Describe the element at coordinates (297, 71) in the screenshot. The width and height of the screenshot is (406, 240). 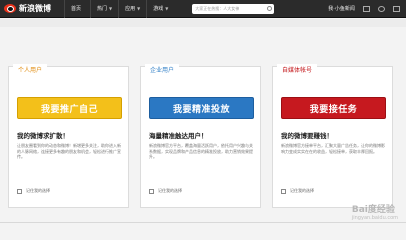
I see `card-tab-self-media: 自媒体帐号` at that location.